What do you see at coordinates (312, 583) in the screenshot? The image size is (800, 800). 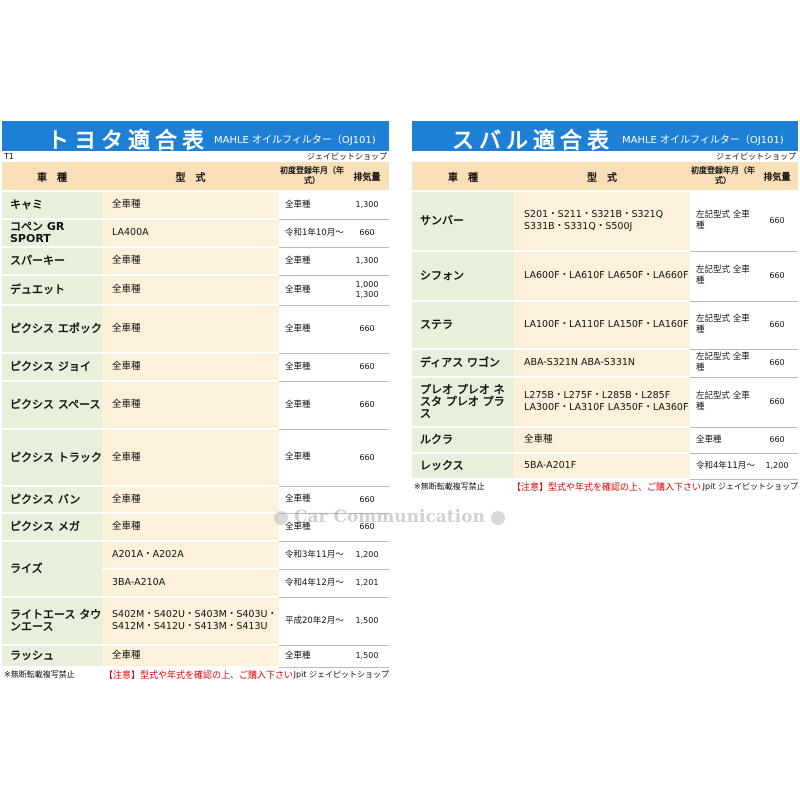 I see `model-year: 令和4年12月～` at bounding box center [312, 583].